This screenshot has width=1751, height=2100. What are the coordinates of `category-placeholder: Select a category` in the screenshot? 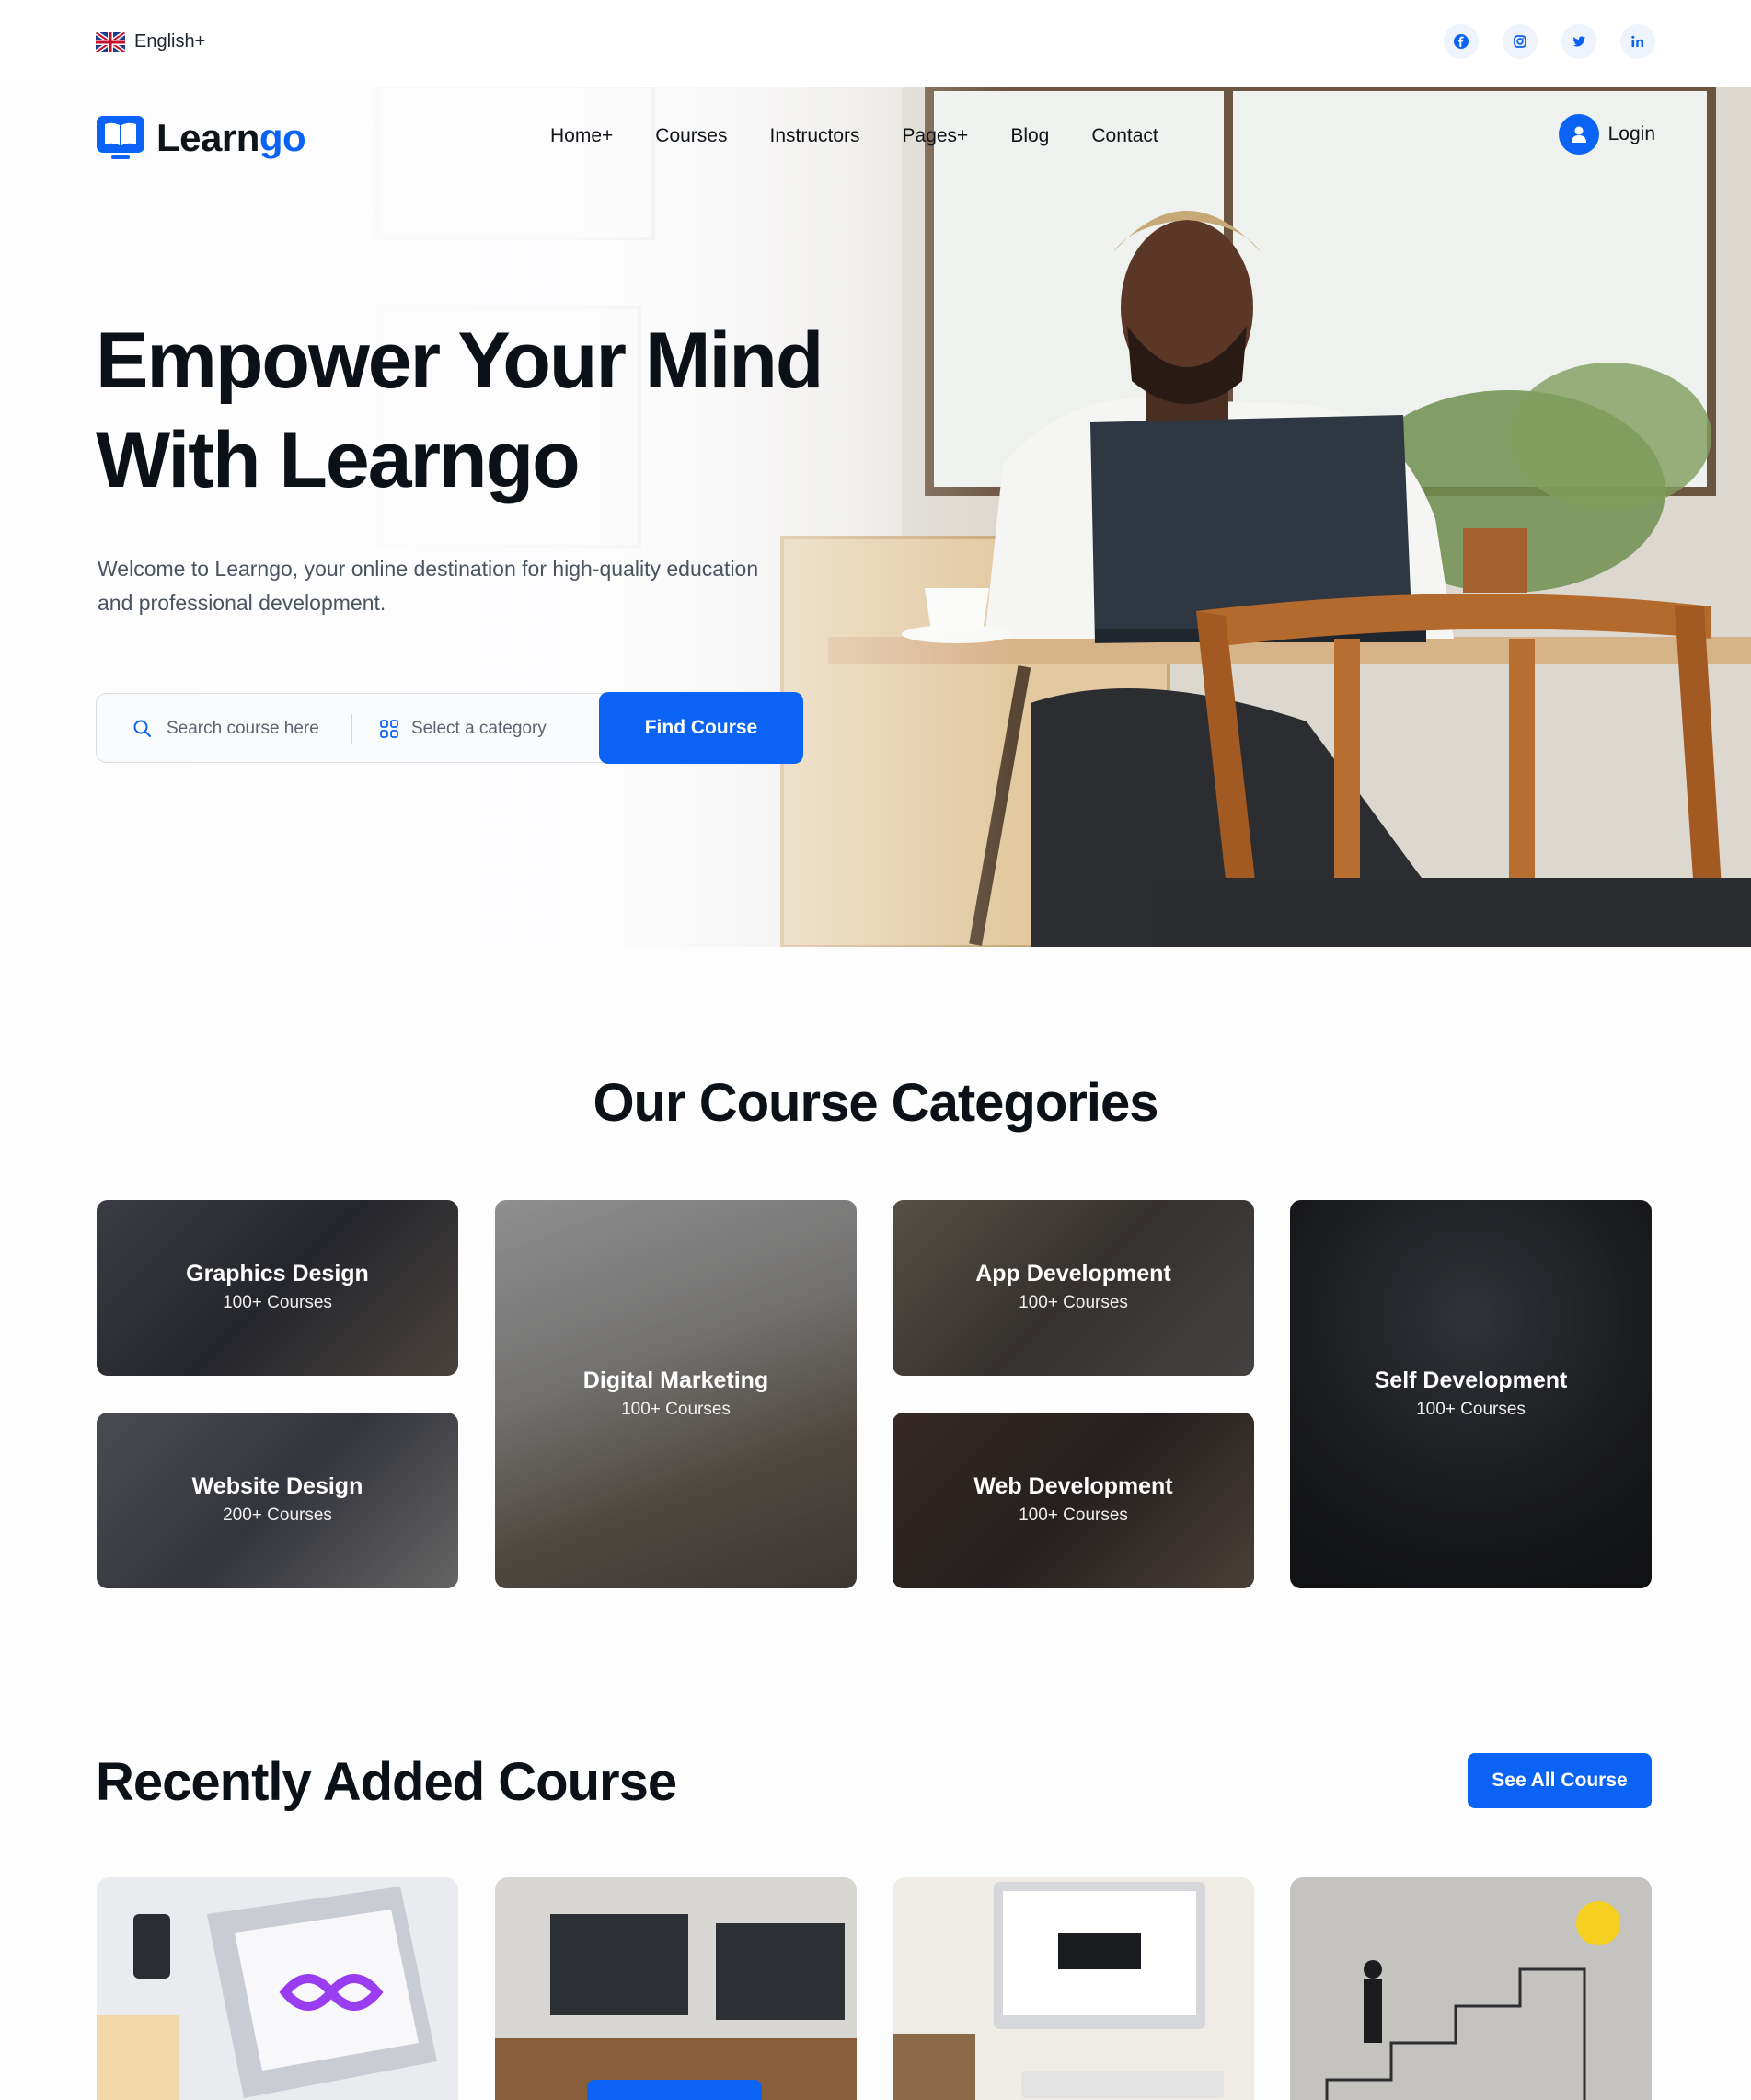 It's located at (479, 728).